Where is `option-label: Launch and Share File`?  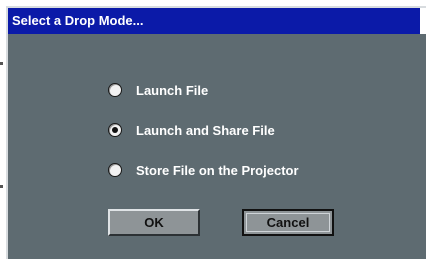
option-label: Launch and Share File is located at coordinates (205, 130).